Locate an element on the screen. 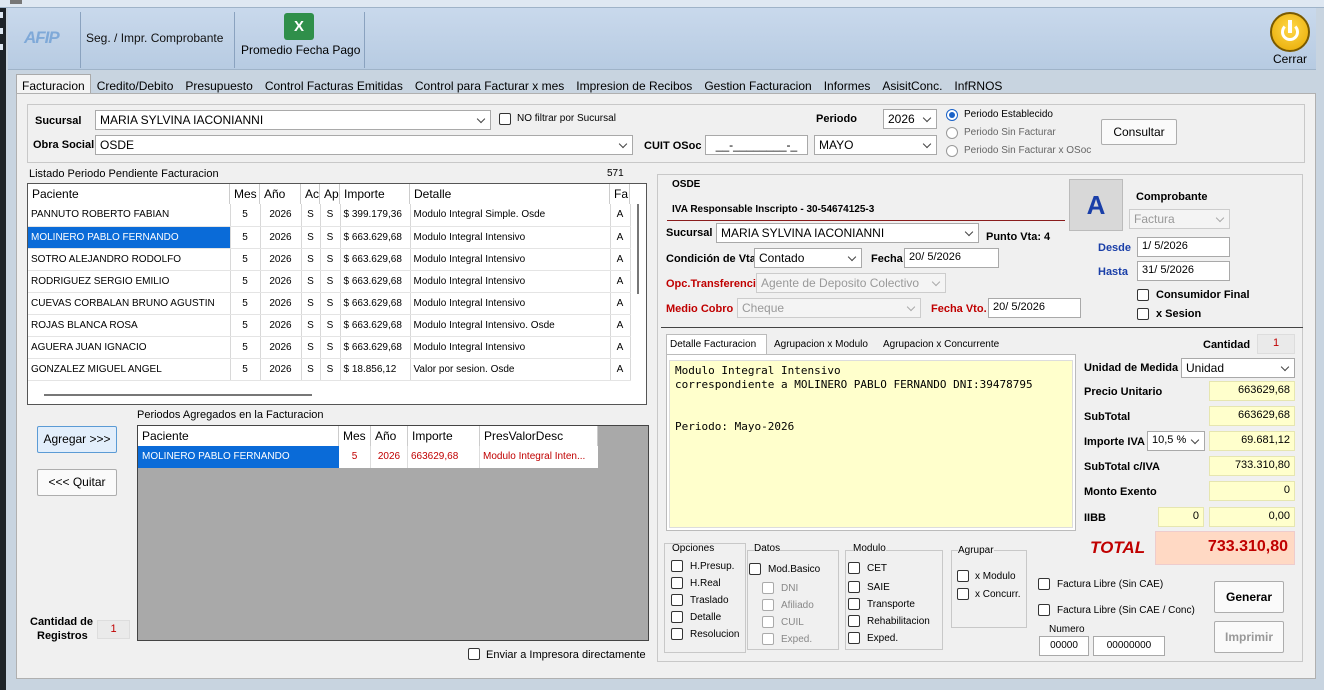 This screenshot has height=690, width=1324. generar-button: Generar is located at coordinates (1249, 597).